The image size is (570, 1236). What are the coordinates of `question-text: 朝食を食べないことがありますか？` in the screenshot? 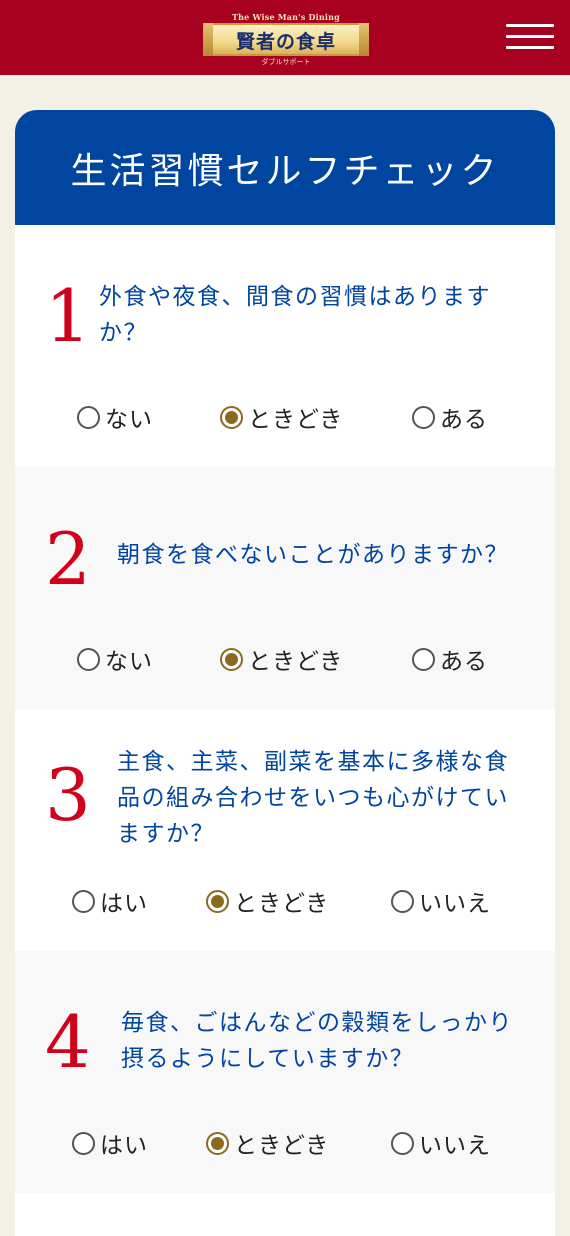 It's located at (313, 555).